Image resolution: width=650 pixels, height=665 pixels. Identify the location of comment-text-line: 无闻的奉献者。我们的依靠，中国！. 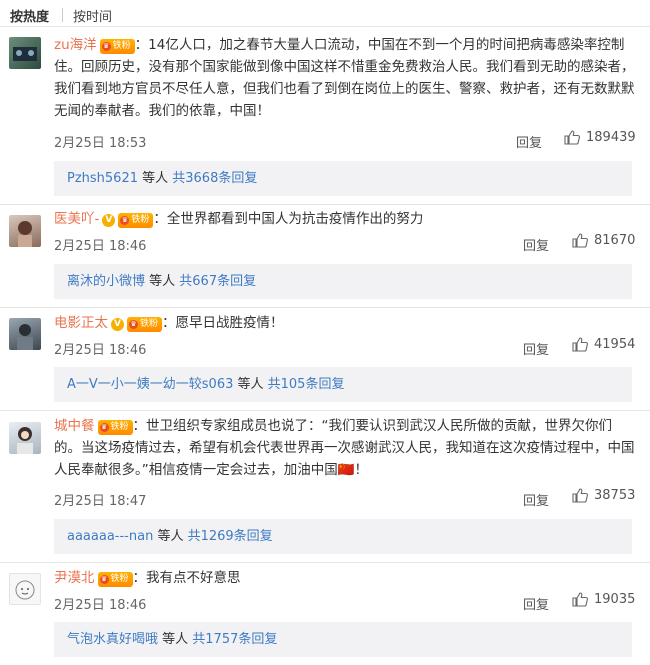
(162, 111).